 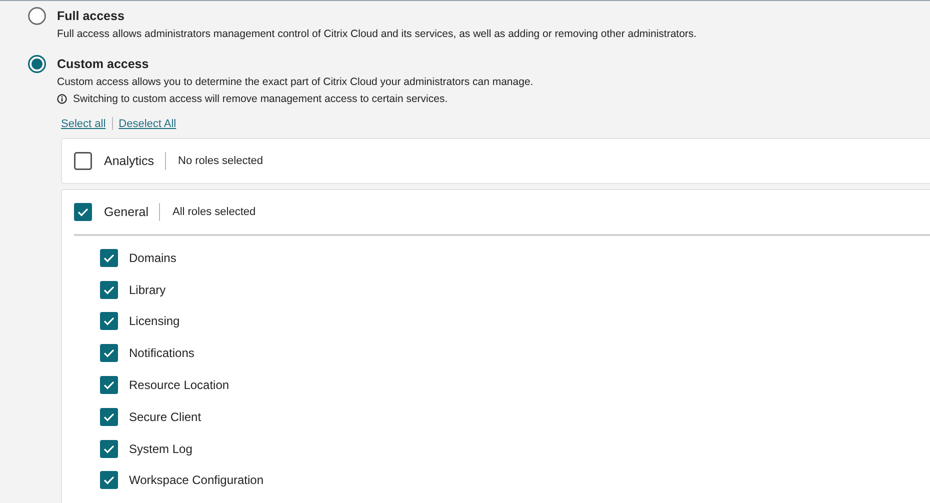 What do you see at coordinates (152, 257) in the screenshot?
I see `role-label: Domains` at bounding box center [152, 257].